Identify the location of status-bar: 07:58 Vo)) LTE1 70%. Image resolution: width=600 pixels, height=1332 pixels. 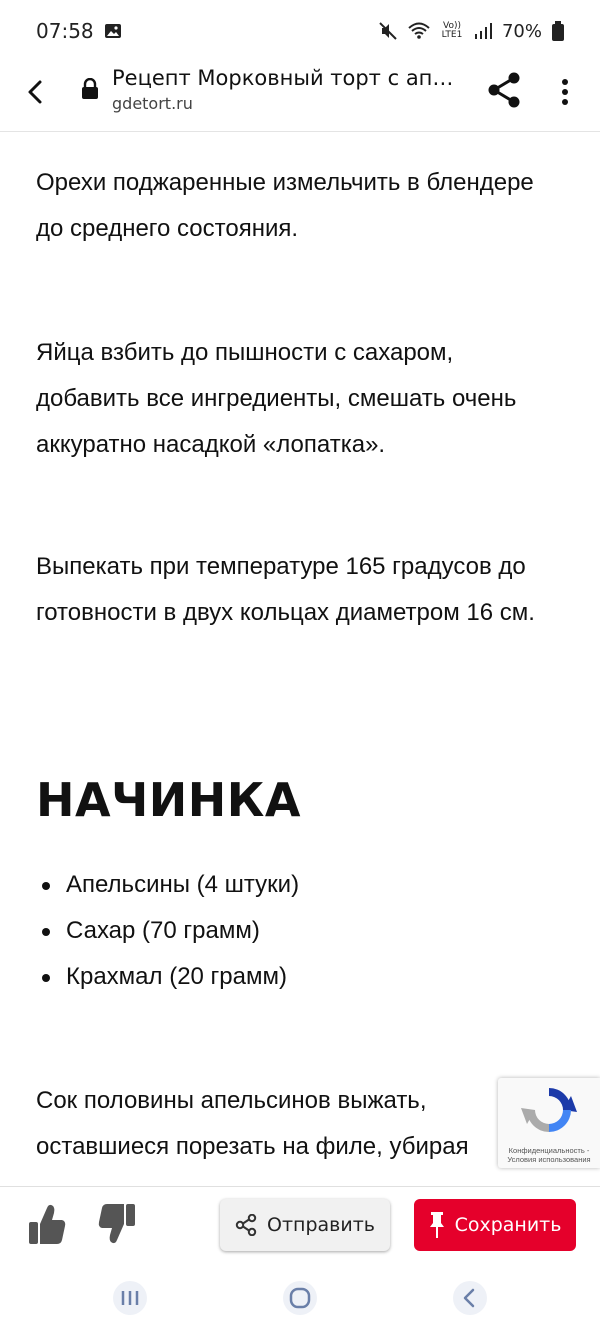
(300, 31).